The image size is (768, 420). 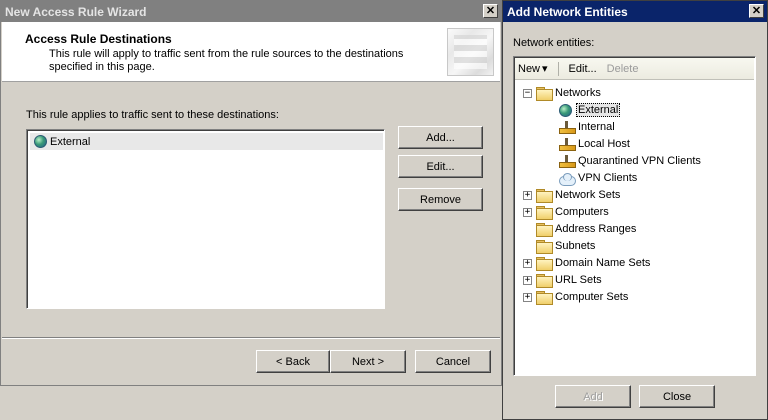 What do you see at coordinates (544, 94) in the screenshot?
I see `folder-open-icon` at bounding box center [544, 94].